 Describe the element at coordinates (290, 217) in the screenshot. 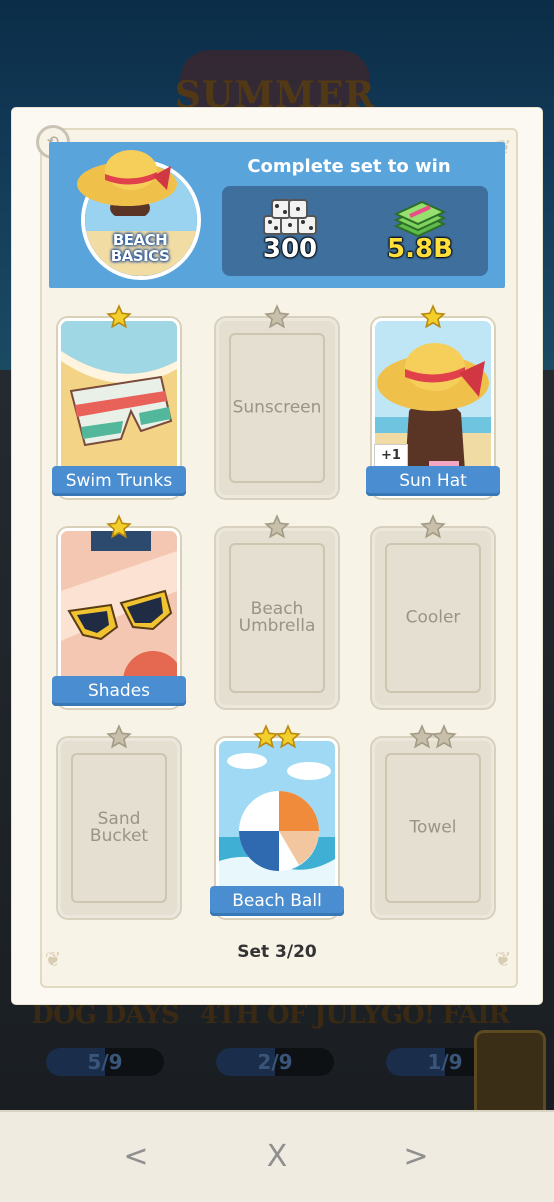

I see `dice-stack-icon` at that location.